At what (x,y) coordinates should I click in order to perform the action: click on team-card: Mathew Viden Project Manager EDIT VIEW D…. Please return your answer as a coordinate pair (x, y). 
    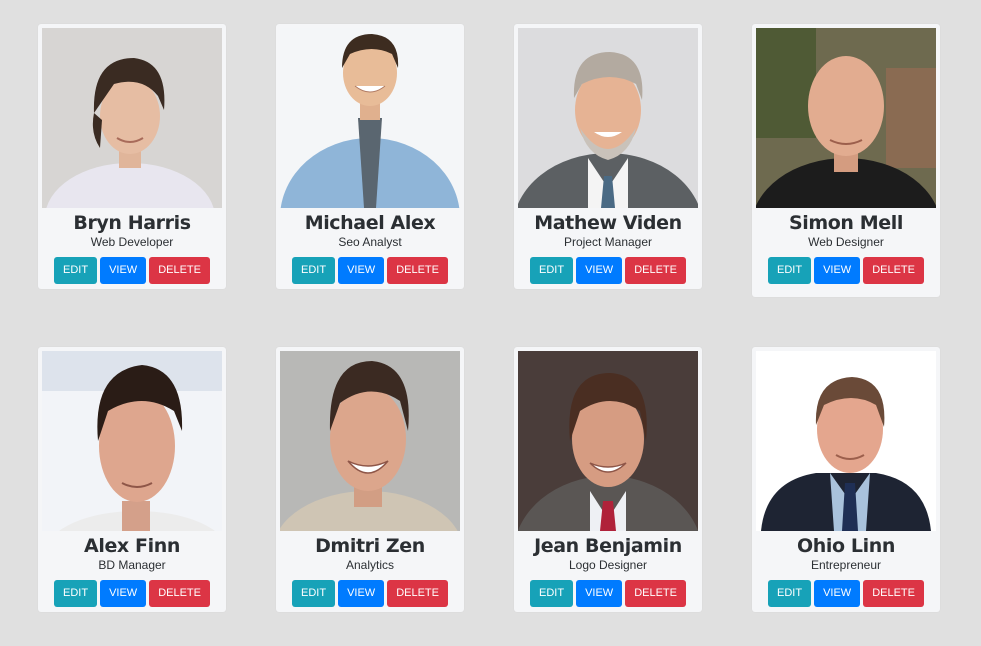
    Looking at the image, I should click on (608, 156).